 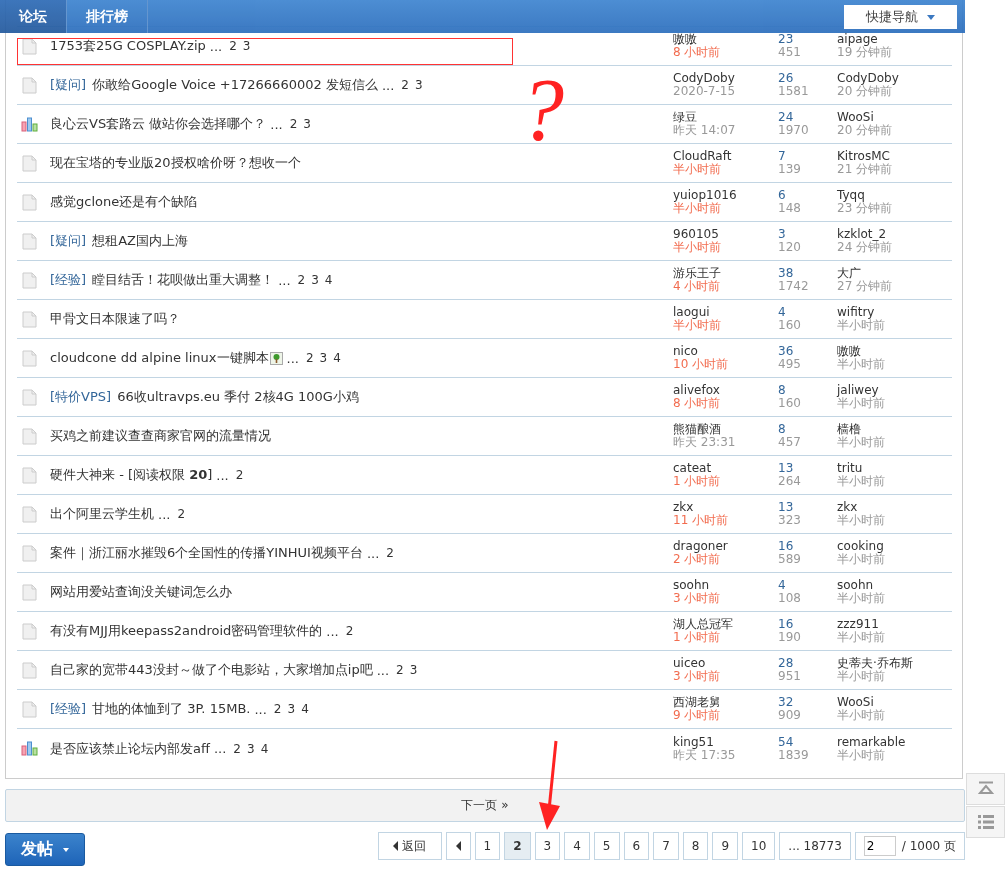 What do you see at coordinates (33, 16) in the screenshot?
I see `nav-tab: 论坛` at bounding box center [33, 16].